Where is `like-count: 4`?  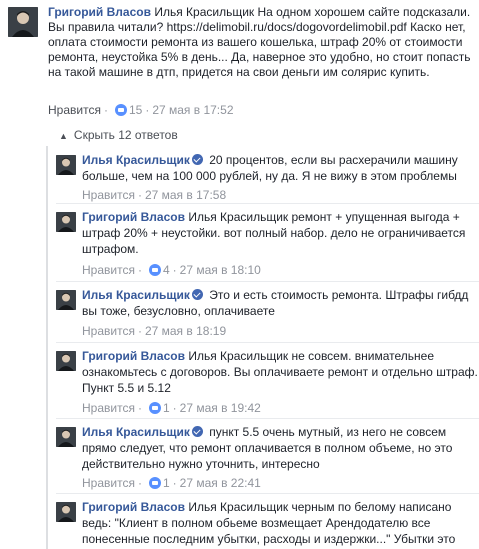
like-count: 4 is located at coordinates (166, 270).